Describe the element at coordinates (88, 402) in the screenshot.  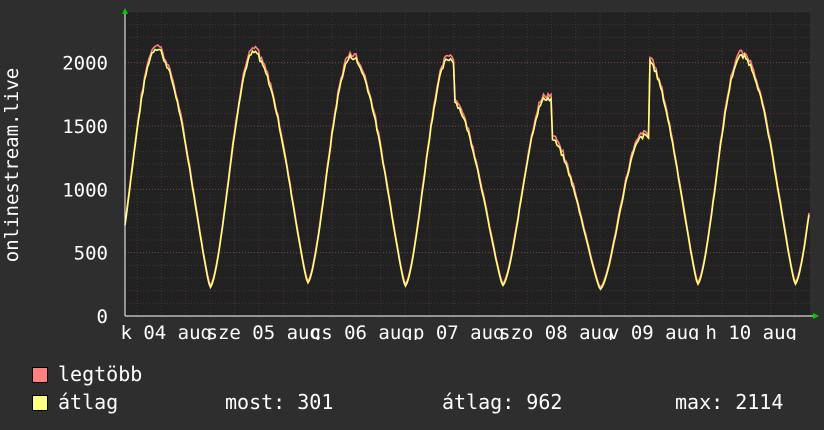
I see `legend-label-atlag: átlag` at that location.